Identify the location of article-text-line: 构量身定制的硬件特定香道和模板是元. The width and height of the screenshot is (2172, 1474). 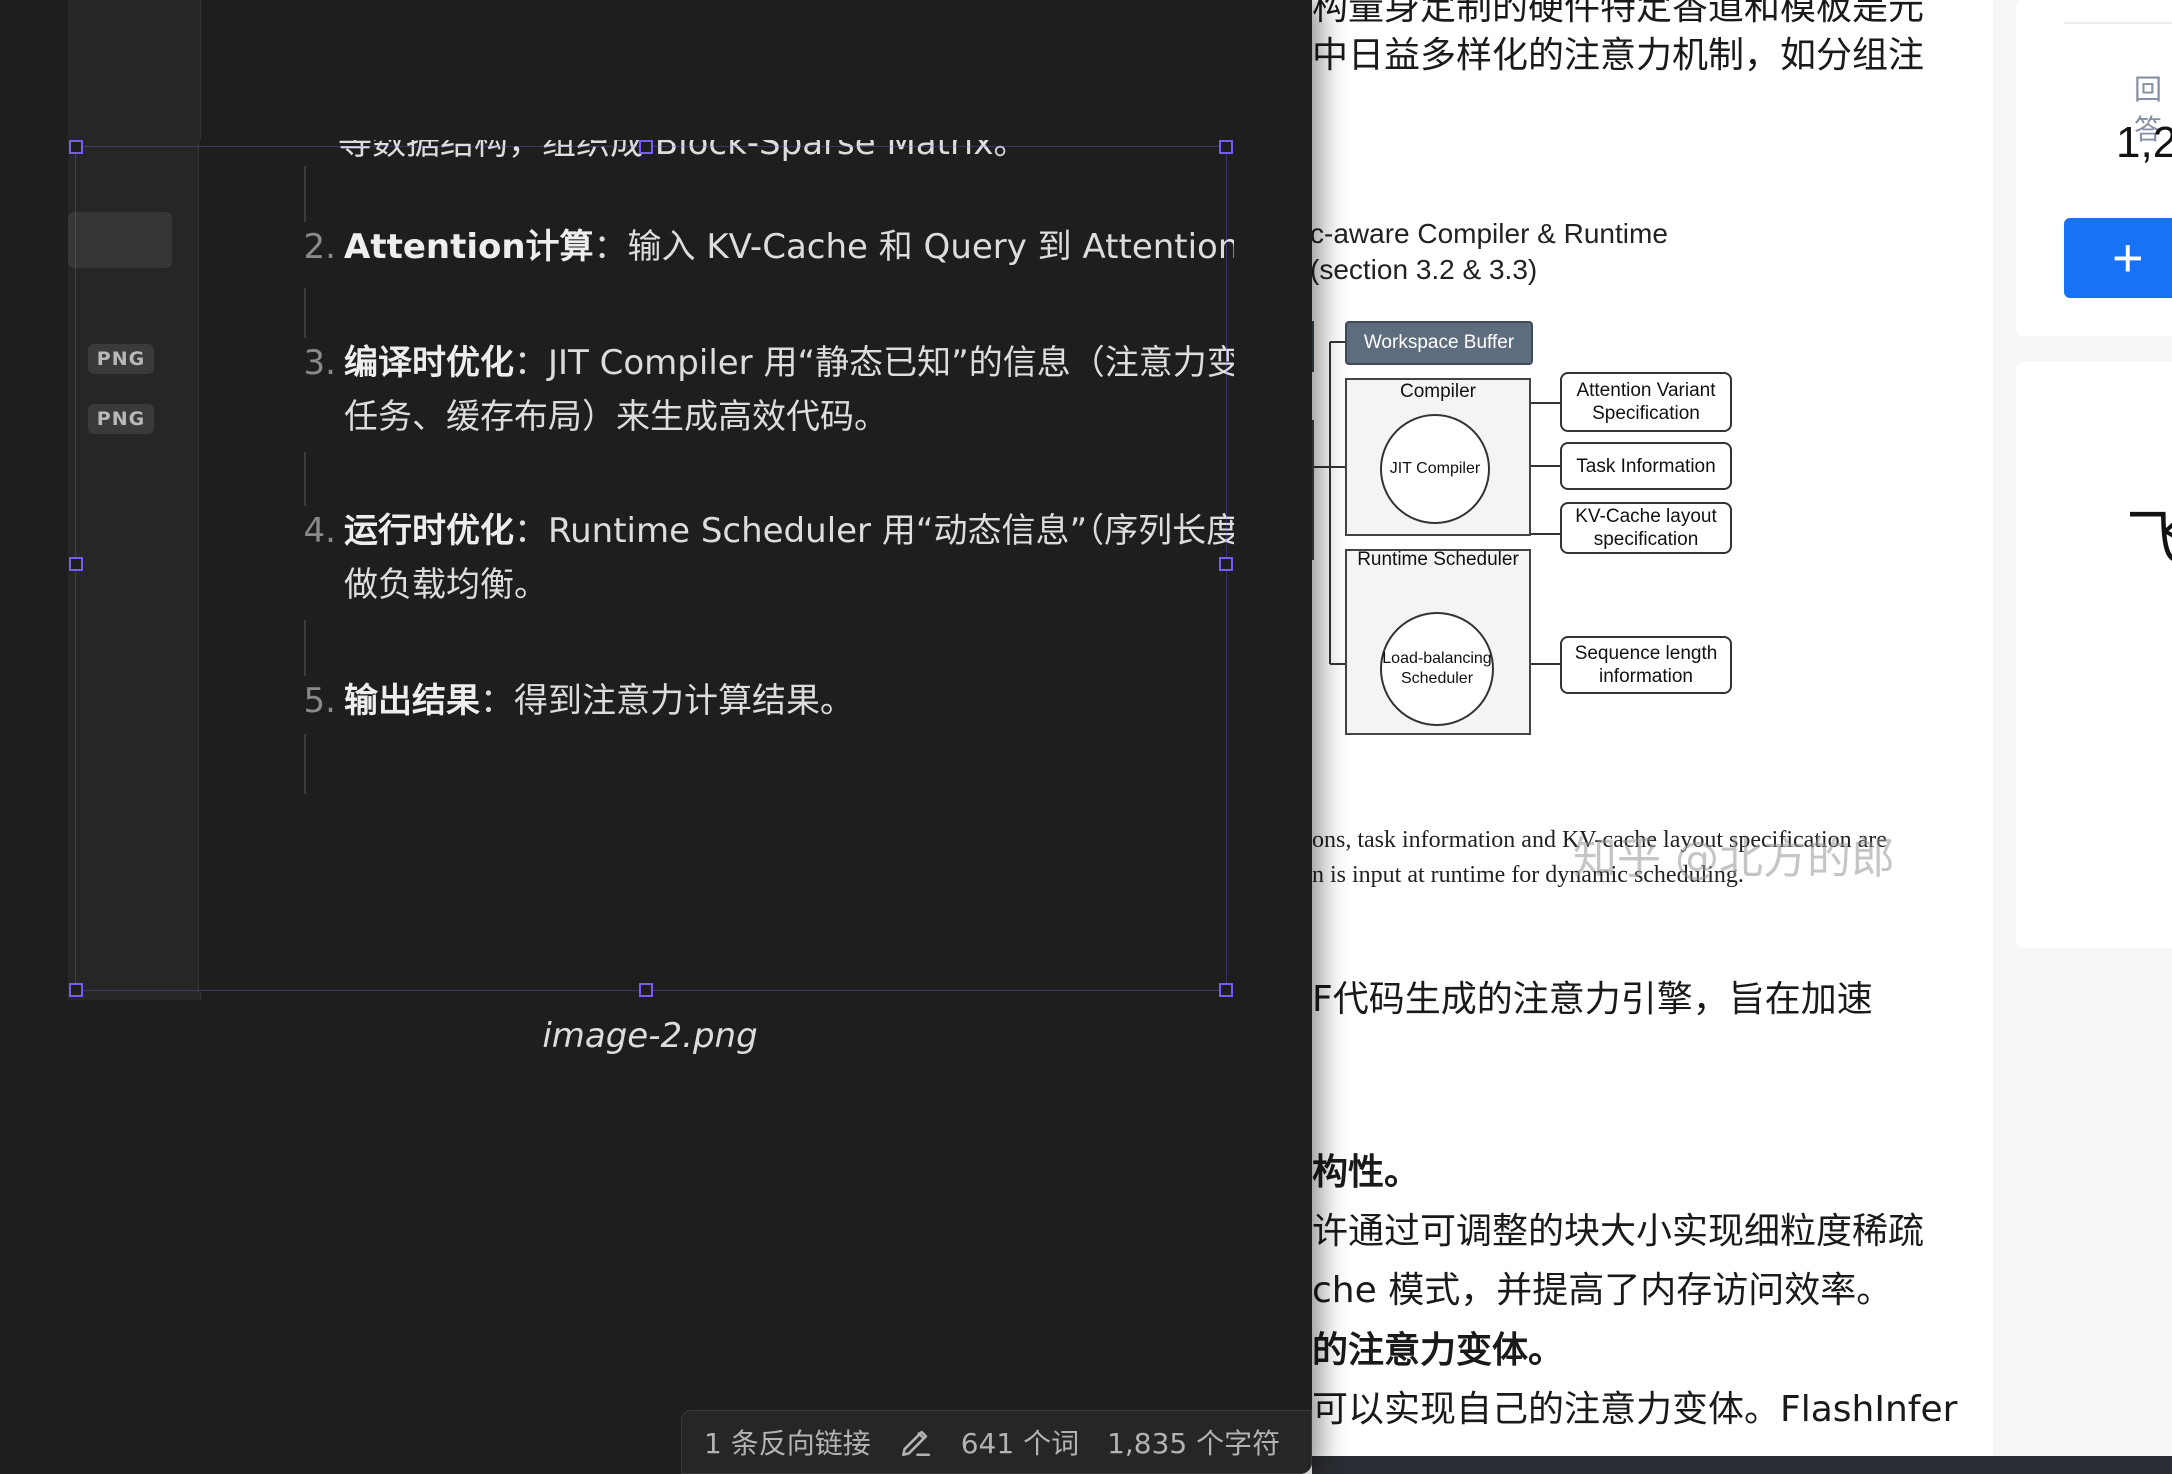
(1618, 14).